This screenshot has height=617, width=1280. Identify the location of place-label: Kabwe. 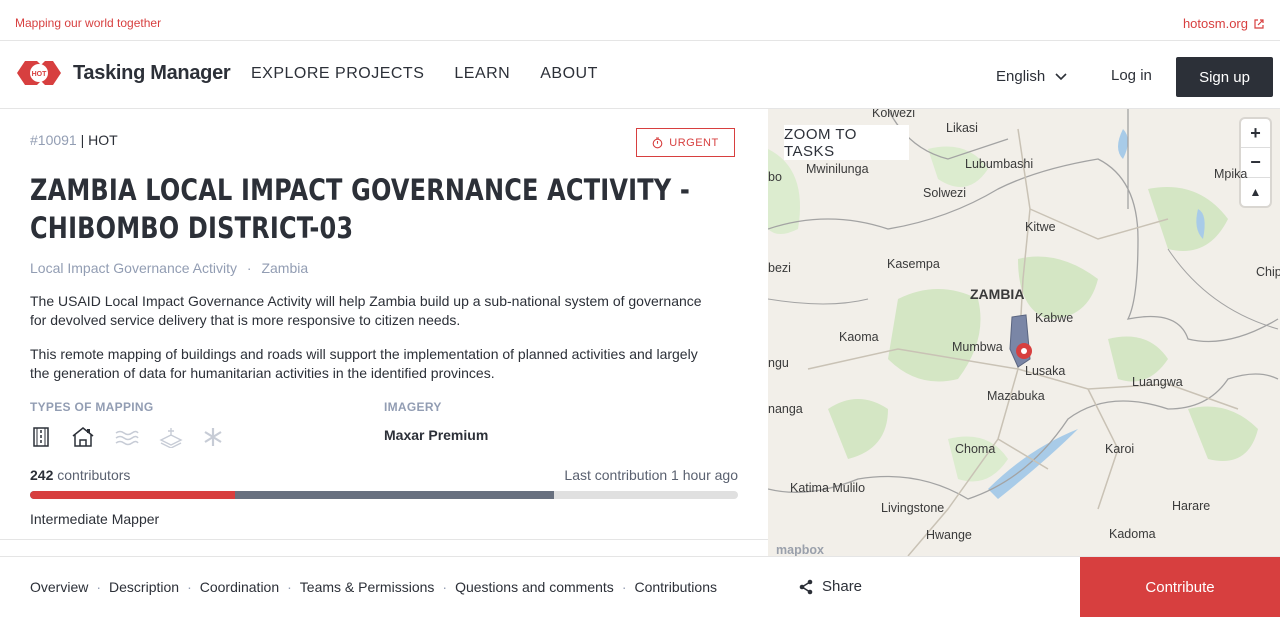
(1054, 318).